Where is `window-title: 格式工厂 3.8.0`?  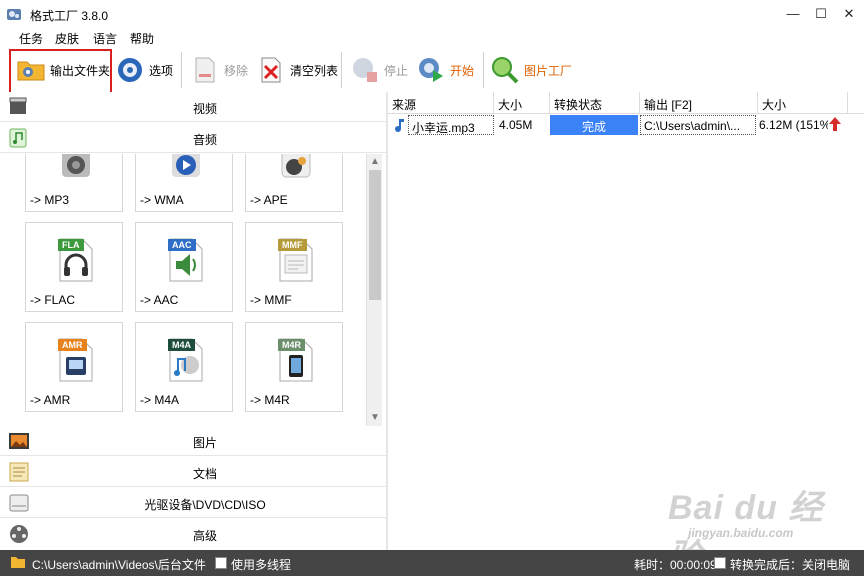 window-title: 格式工厂 3.8.0 is located at coordinates (69, 16).